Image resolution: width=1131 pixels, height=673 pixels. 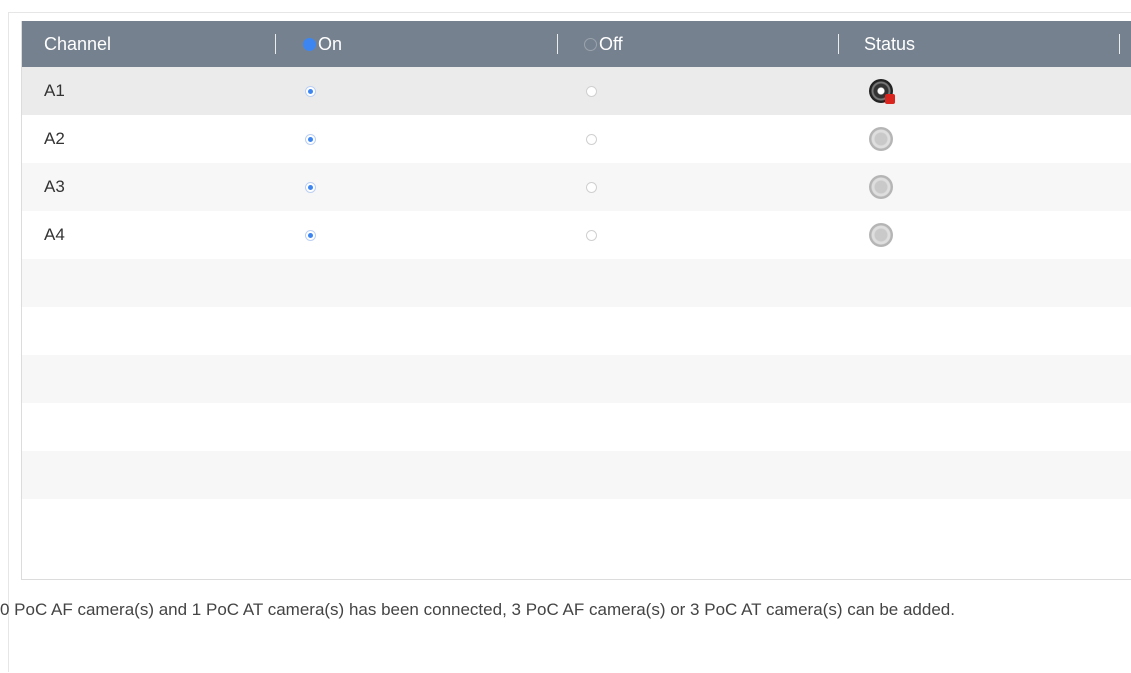 I want to click on column-header-on: On, so click(x=322, y=44).